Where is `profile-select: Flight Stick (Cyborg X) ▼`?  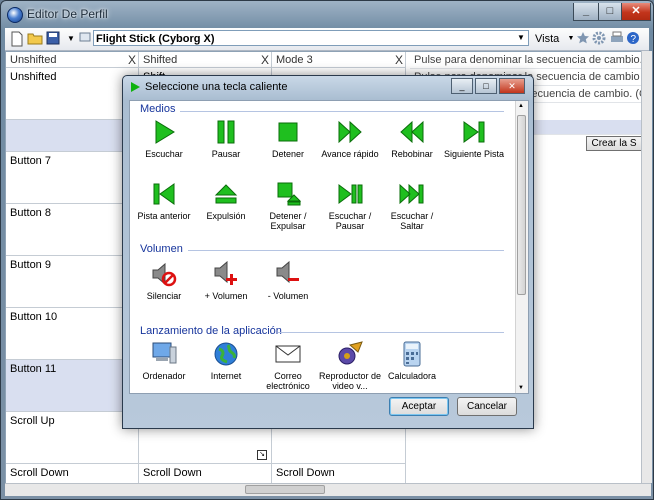
profile-select: Flight Stick (Cyborg X) ▼ is located at coordinates (311, 38).